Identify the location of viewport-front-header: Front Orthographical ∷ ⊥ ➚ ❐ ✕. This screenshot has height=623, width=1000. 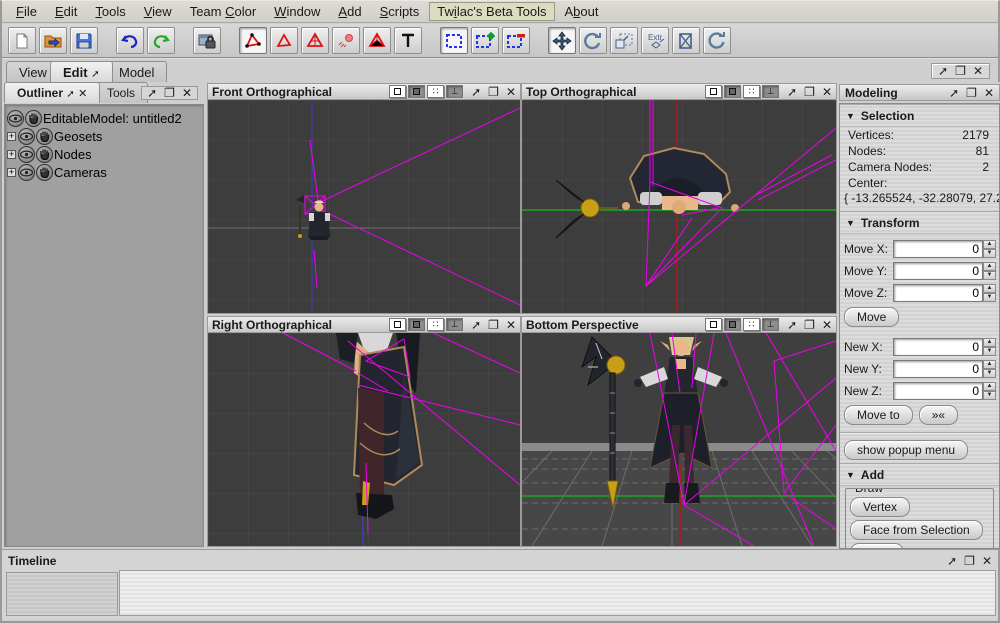
(364, 91).